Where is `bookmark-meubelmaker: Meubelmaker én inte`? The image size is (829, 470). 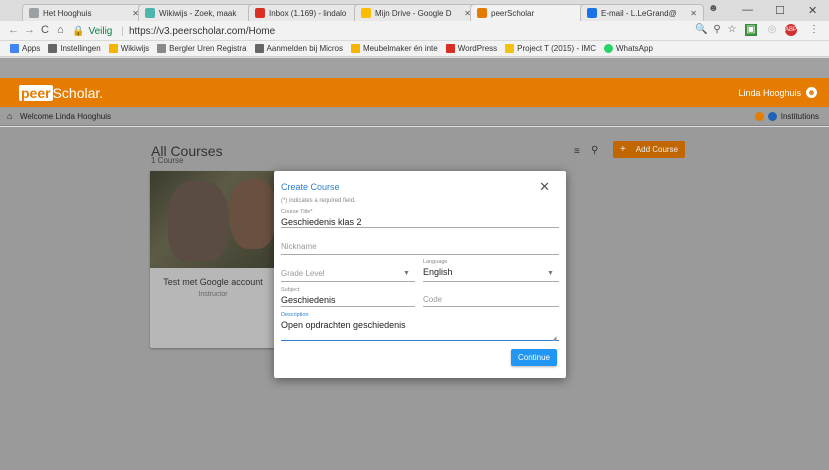 bookmark-meubelmaker: Meubelmaker én inte is located at coordinates (394, 48).